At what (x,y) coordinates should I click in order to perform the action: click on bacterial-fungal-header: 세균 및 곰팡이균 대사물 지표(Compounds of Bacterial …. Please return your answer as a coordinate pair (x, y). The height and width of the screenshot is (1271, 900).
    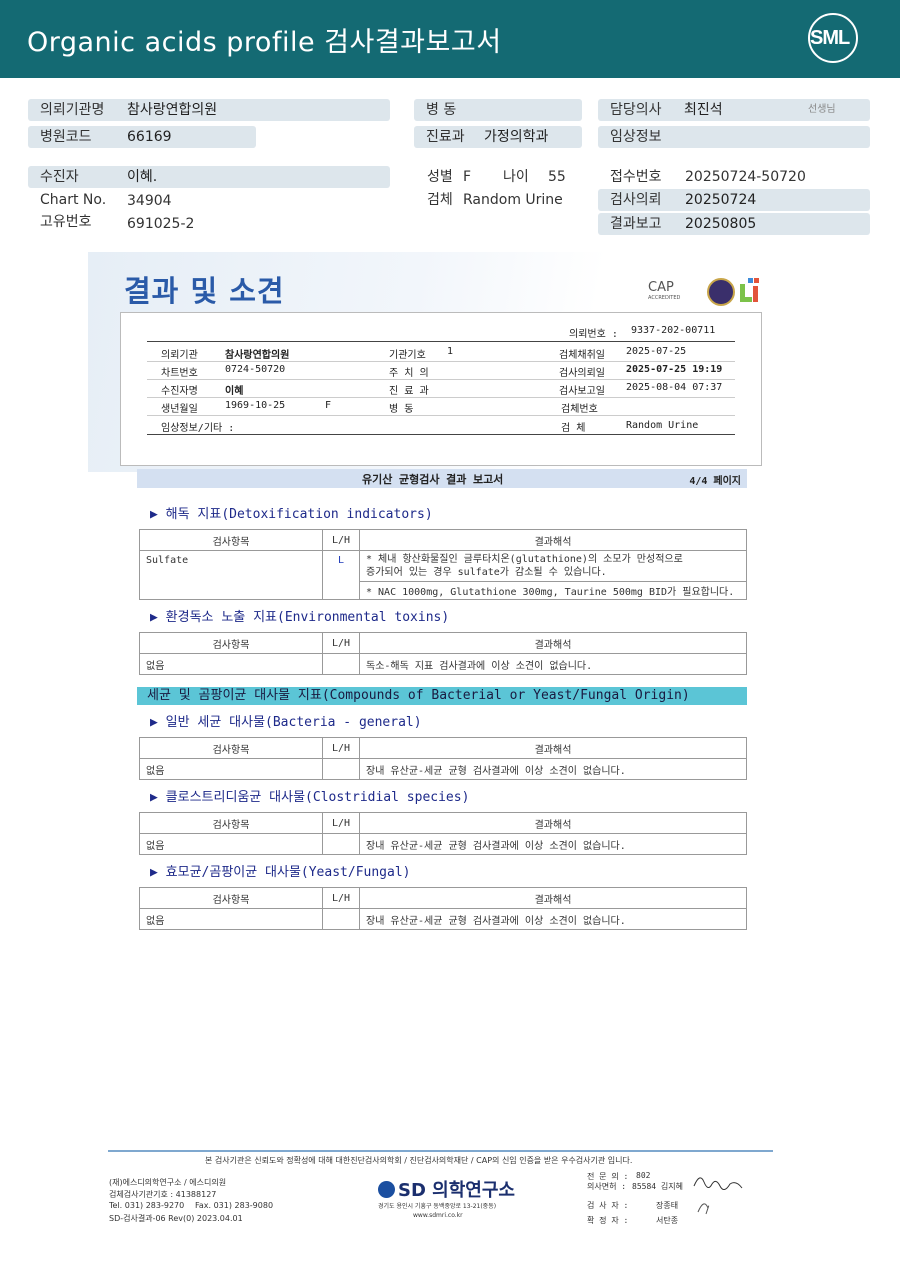
    Looking at the image, I should click on (442, 696).